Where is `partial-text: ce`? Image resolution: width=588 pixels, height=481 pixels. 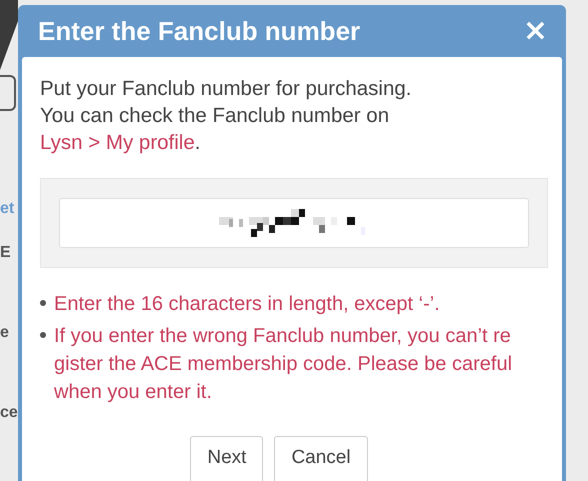
partial-text: ce is located at coordinates (9, 413).